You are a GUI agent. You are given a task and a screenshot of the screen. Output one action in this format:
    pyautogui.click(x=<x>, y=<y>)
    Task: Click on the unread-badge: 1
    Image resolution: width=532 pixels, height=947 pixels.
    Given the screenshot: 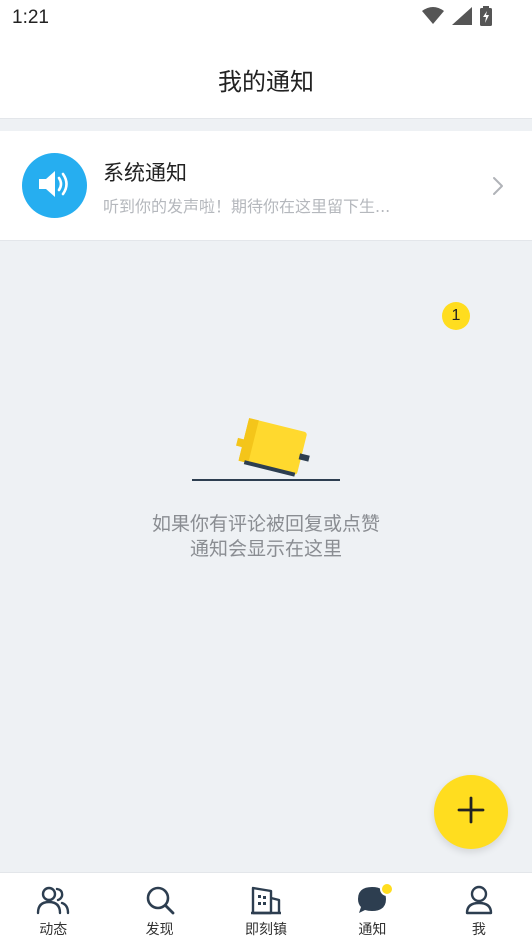 What is the action you would take?
    pyautogui.click(x=456, y=316)
    